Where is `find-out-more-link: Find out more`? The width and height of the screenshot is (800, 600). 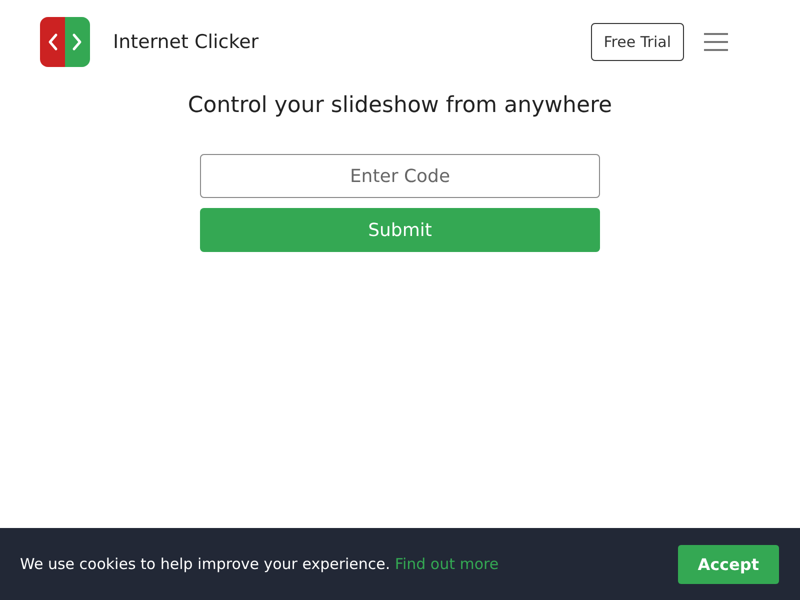
find-out-more-link: Find out more is located at coordinates (446, 564).